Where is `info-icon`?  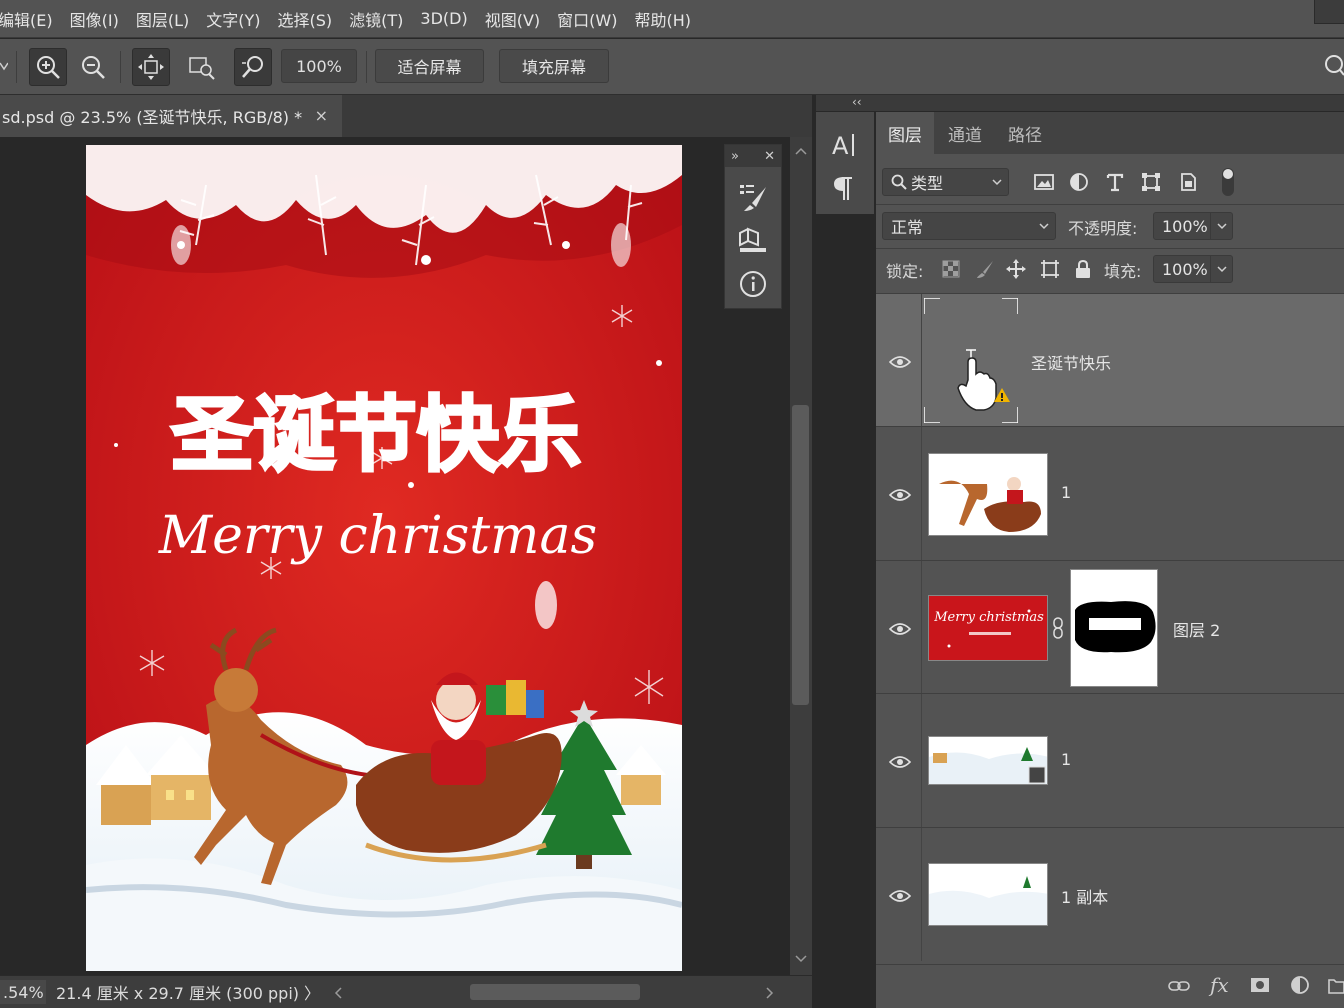 info-icon is located at coordinates (753, 284).